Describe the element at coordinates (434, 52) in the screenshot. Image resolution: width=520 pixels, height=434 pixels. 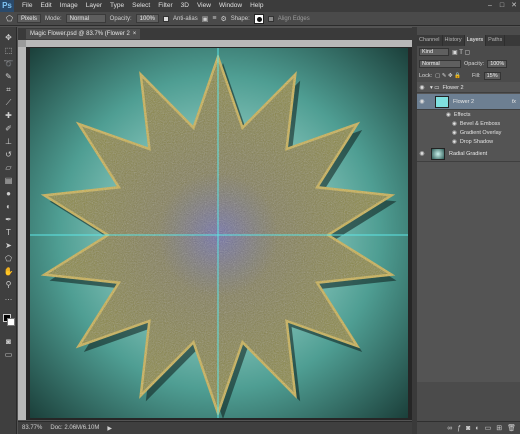
I see `layer-filter-select: Kind` at that location.